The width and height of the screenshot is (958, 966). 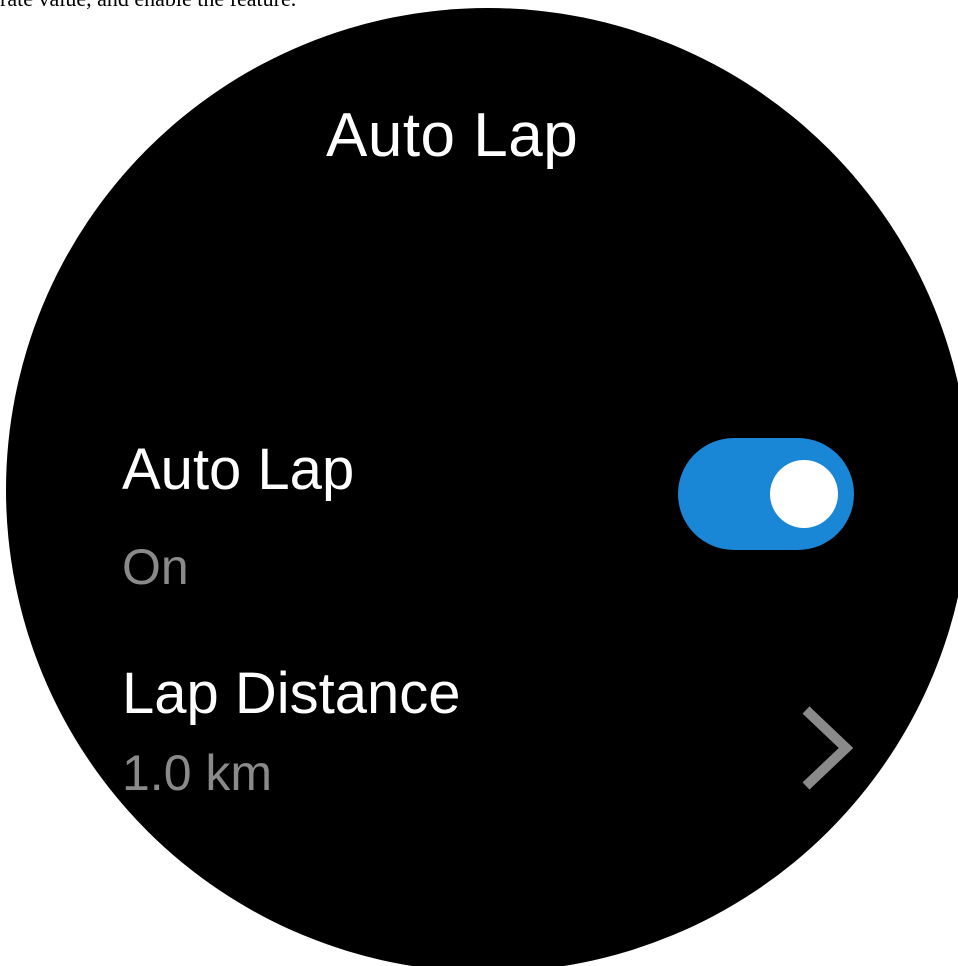 What do you see at coordinates (804, 494) in the screenshot?
I see `toggle-knob` at bounding box center [804, 494].